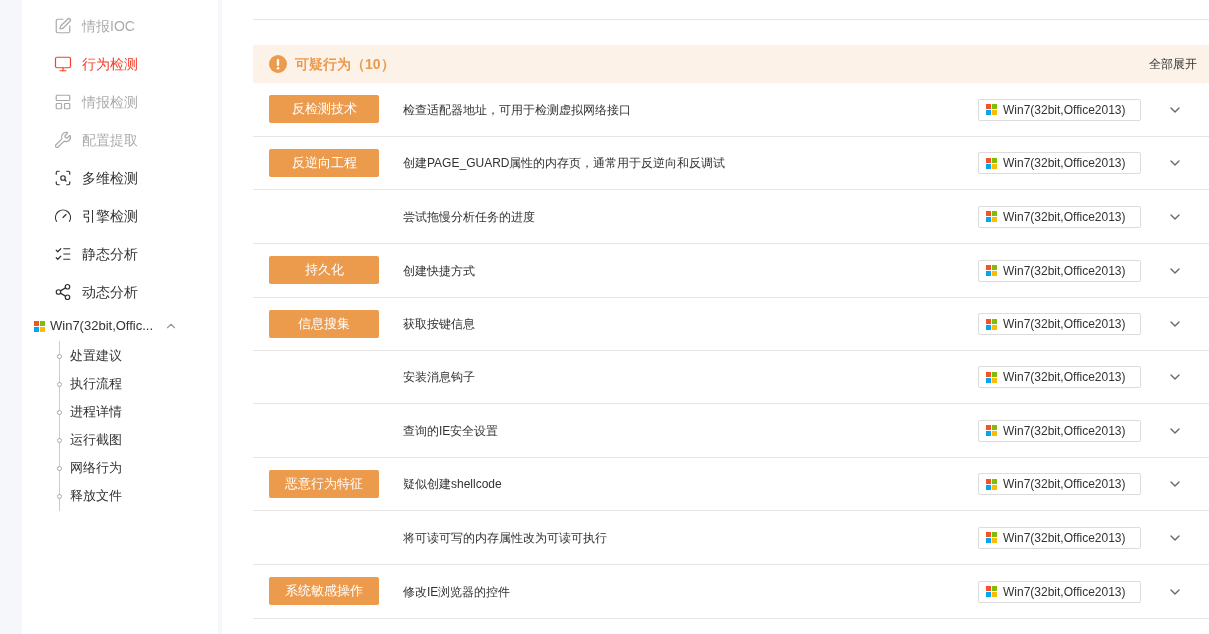 This screenshot has height=634, width=1209. What do you see at coordinates (63, 216) in the screenshot?
I see `gauge-icon` at bounding box center [63, 216].